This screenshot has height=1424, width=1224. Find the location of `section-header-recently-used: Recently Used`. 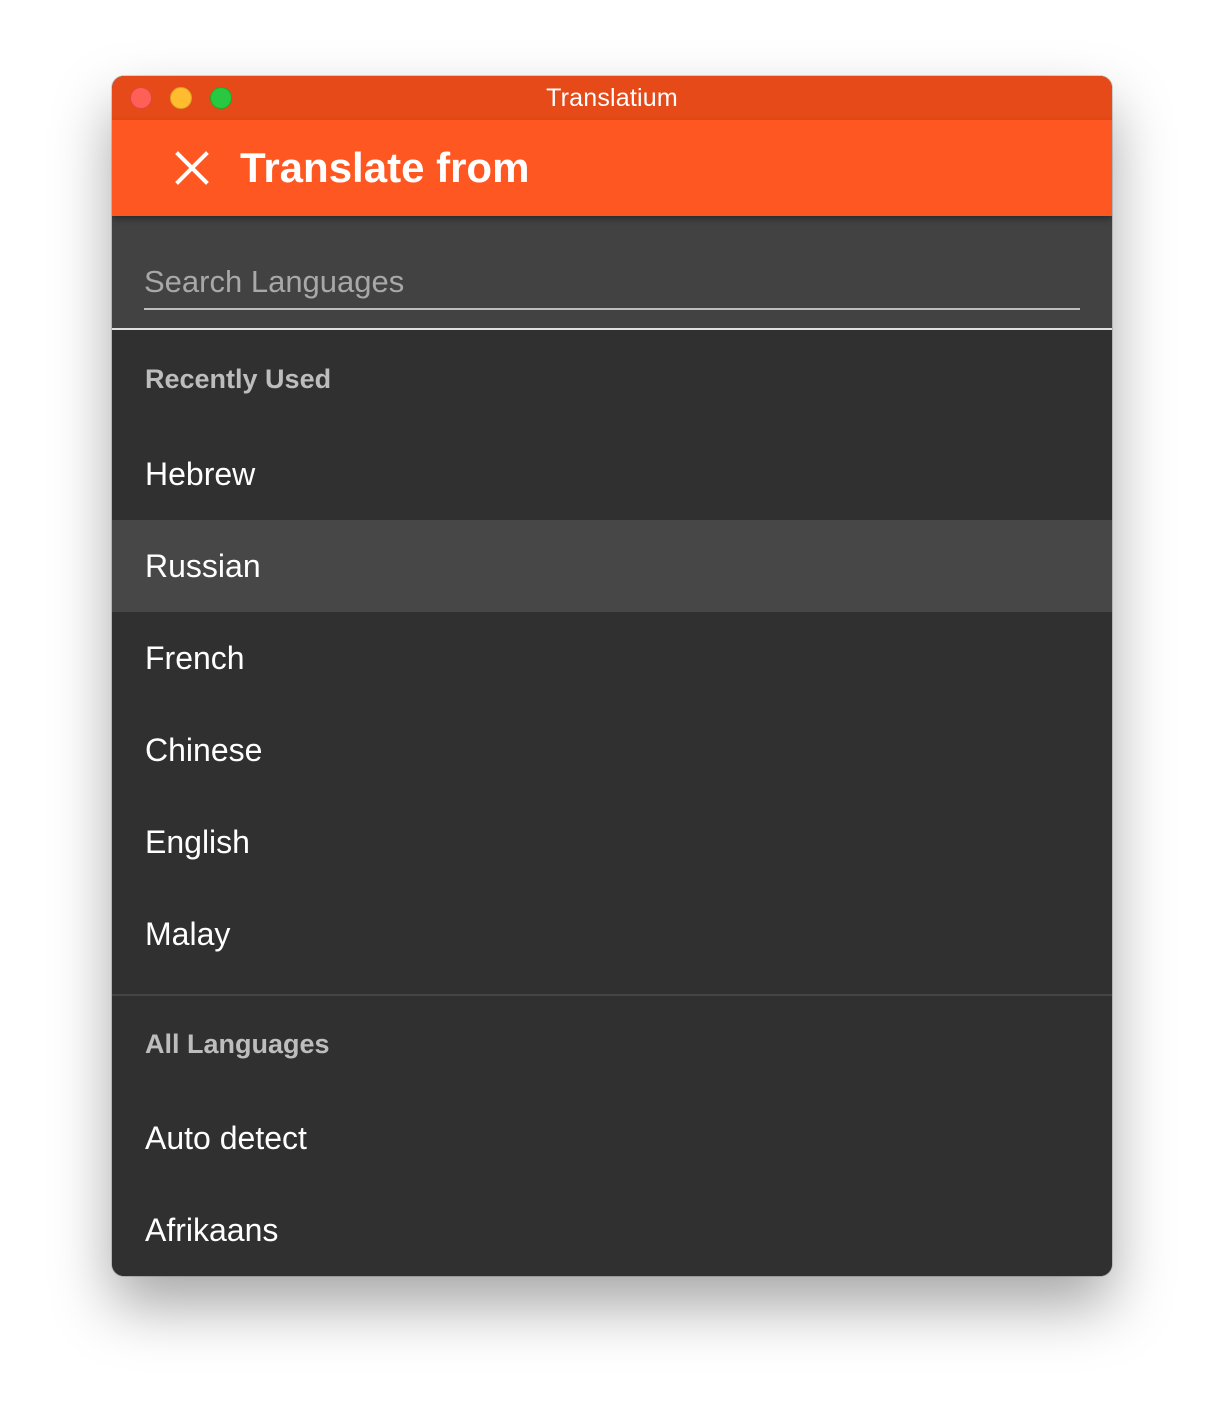

section-header-recently-used: Recently Used is located at coordinates (238, 378).